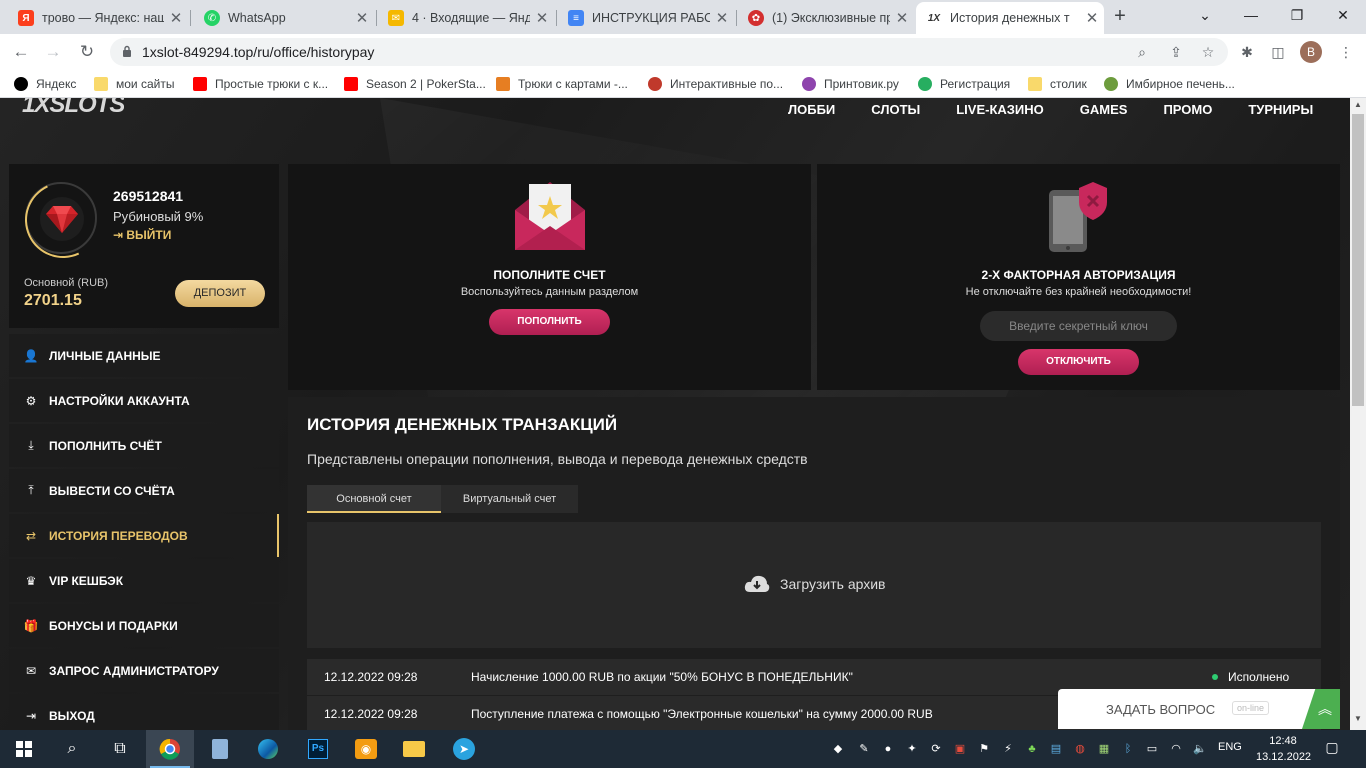 The height and width of the screenshot is (768, 1366). Describe the element at coordinates (1247, 52) in the screenshot. I see `extensions-icon: ✱` at that location.